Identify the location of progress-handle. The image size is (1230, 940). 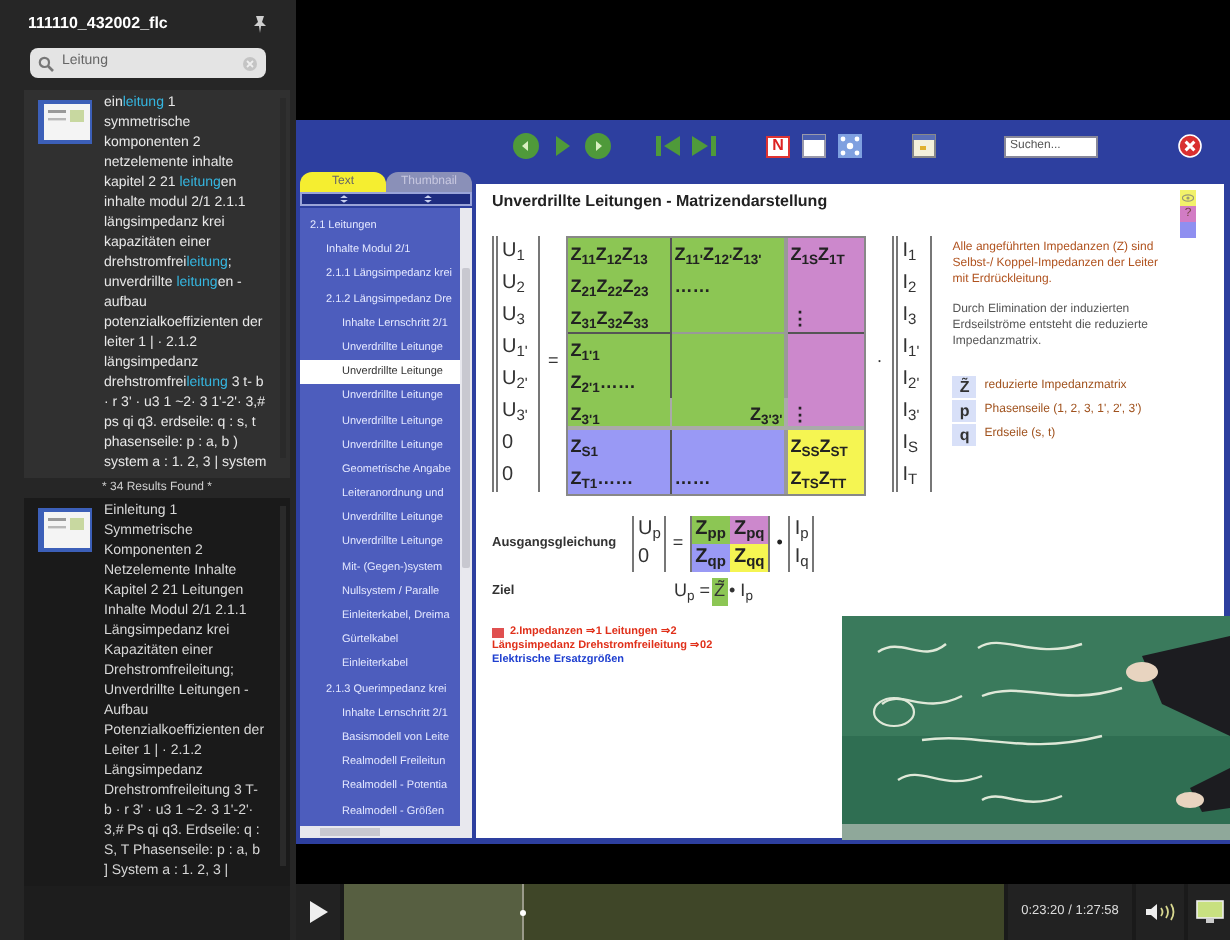
(523, 912).